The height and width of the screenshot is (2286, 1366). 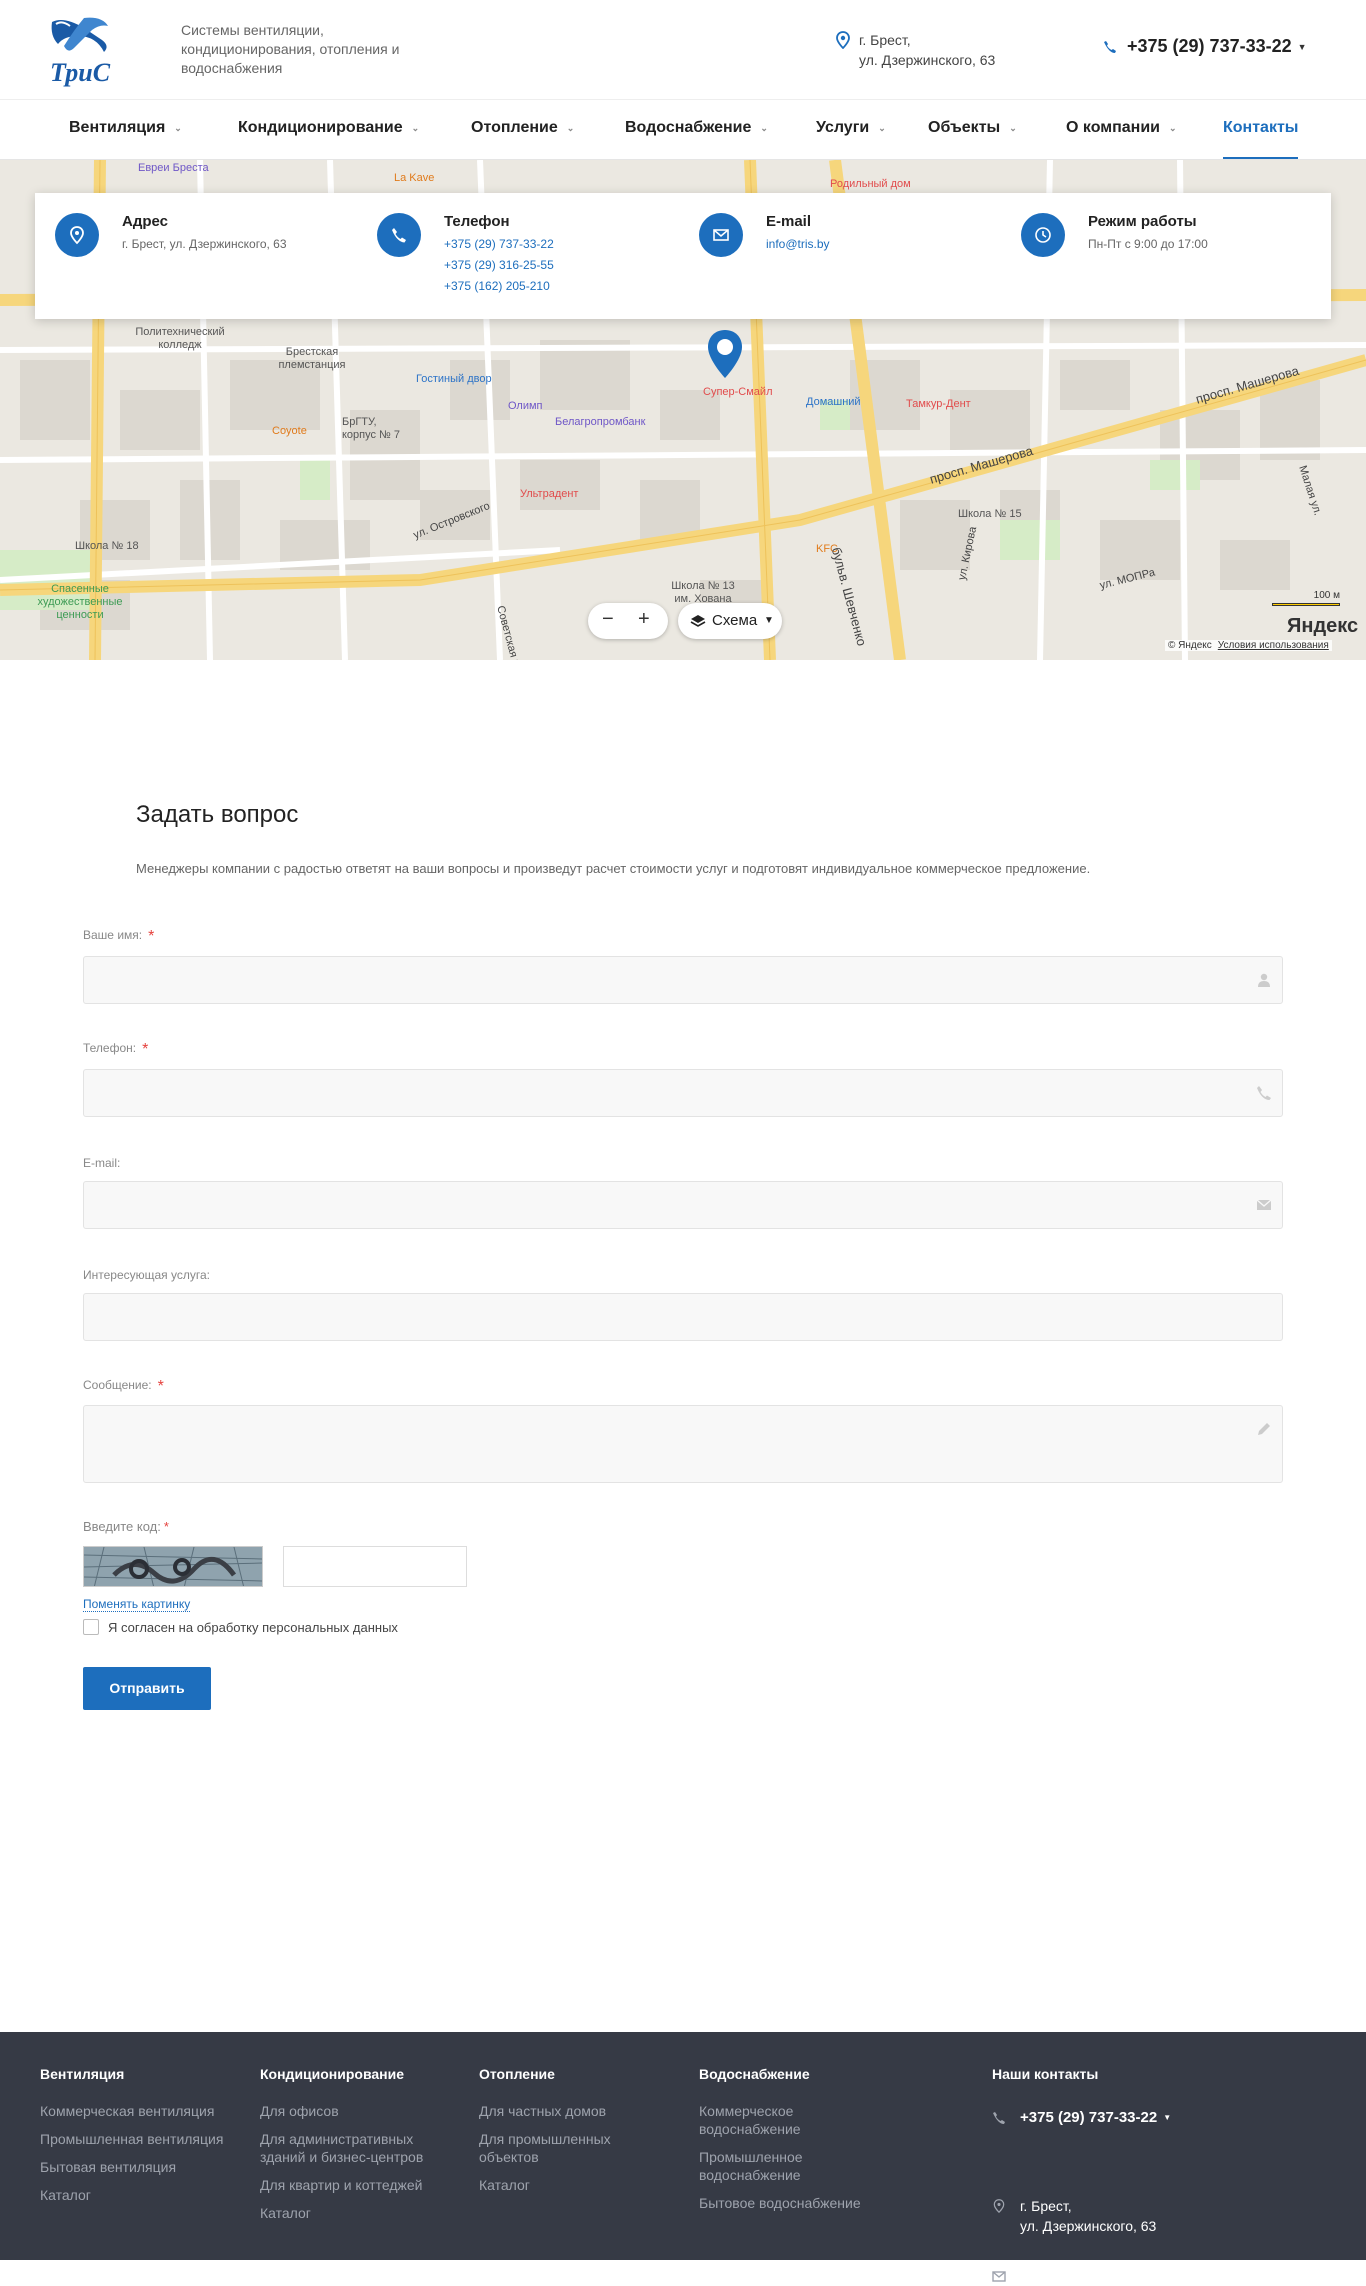 I want to click on map-label-coyote: Coyote, so click(x=289, y=431).